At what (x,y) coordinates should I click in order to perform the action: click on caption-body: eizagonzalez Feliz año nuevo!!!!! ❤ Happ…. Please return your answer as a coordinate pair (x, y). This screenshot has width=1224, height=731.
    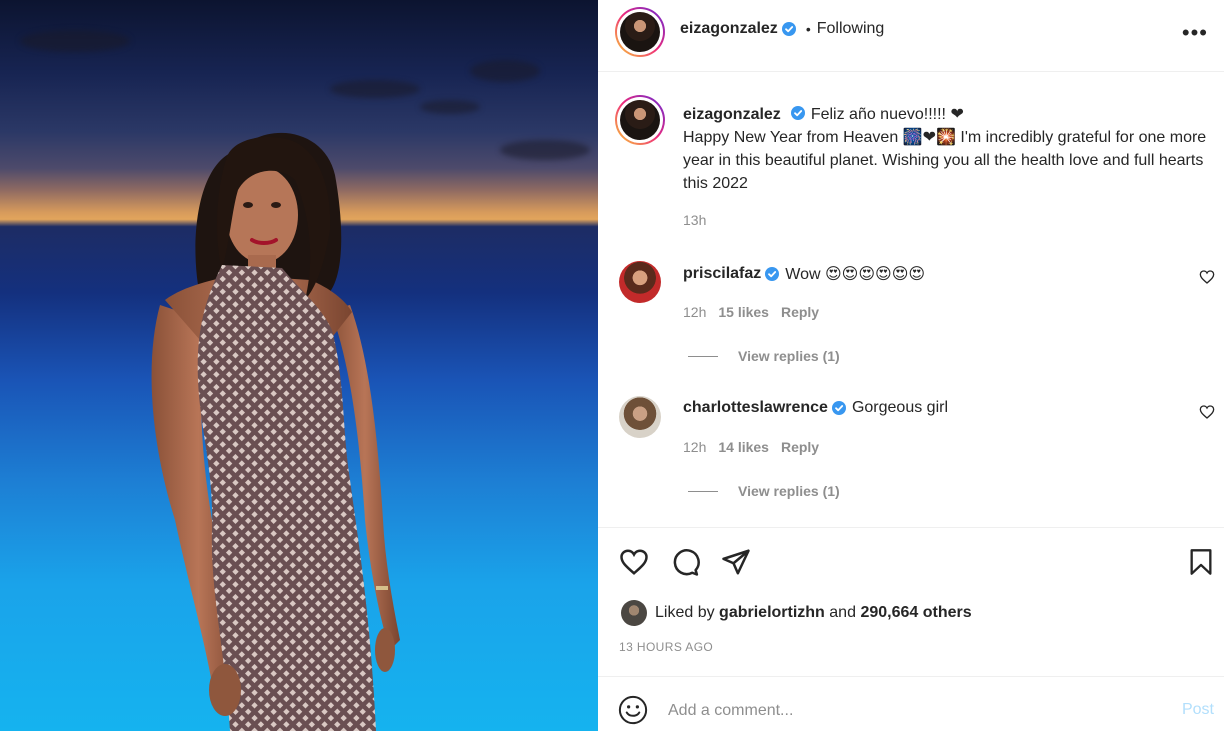
    Looking at the image, I should click on (953, 149).